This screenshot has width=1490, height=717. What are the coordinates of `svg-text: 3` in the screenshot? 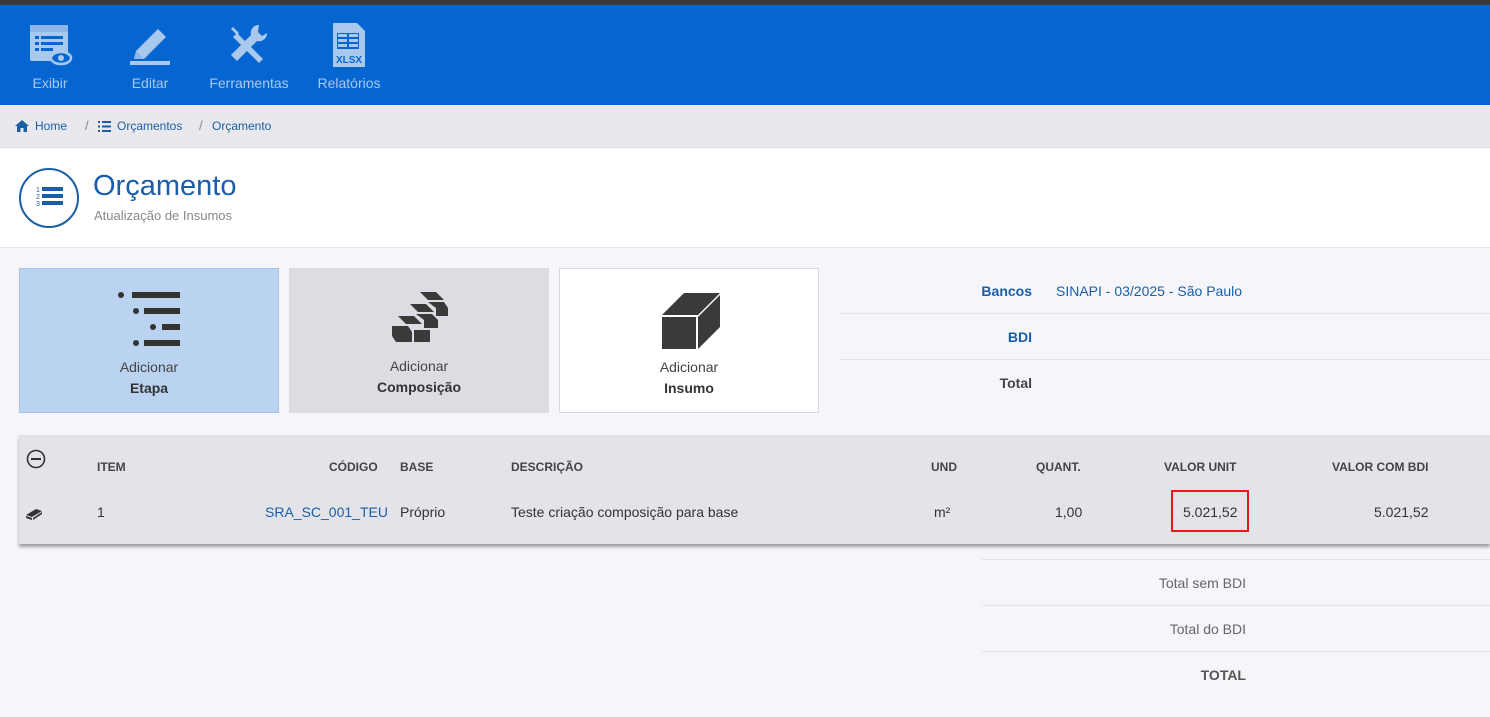 It's located at (38, 204).